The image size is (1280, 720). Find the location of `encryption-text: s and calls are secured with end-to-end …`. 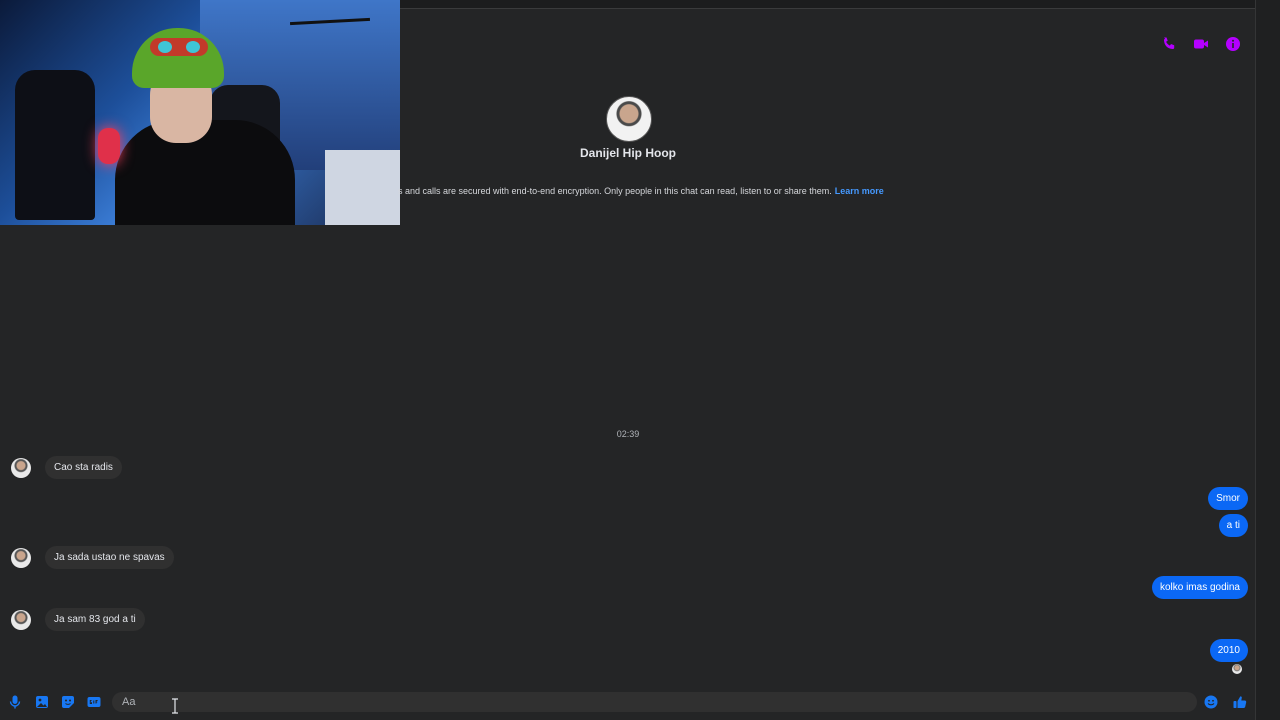

encryption-text: s and calls are secured with end-to-end … is located at coordinates (615, 191).